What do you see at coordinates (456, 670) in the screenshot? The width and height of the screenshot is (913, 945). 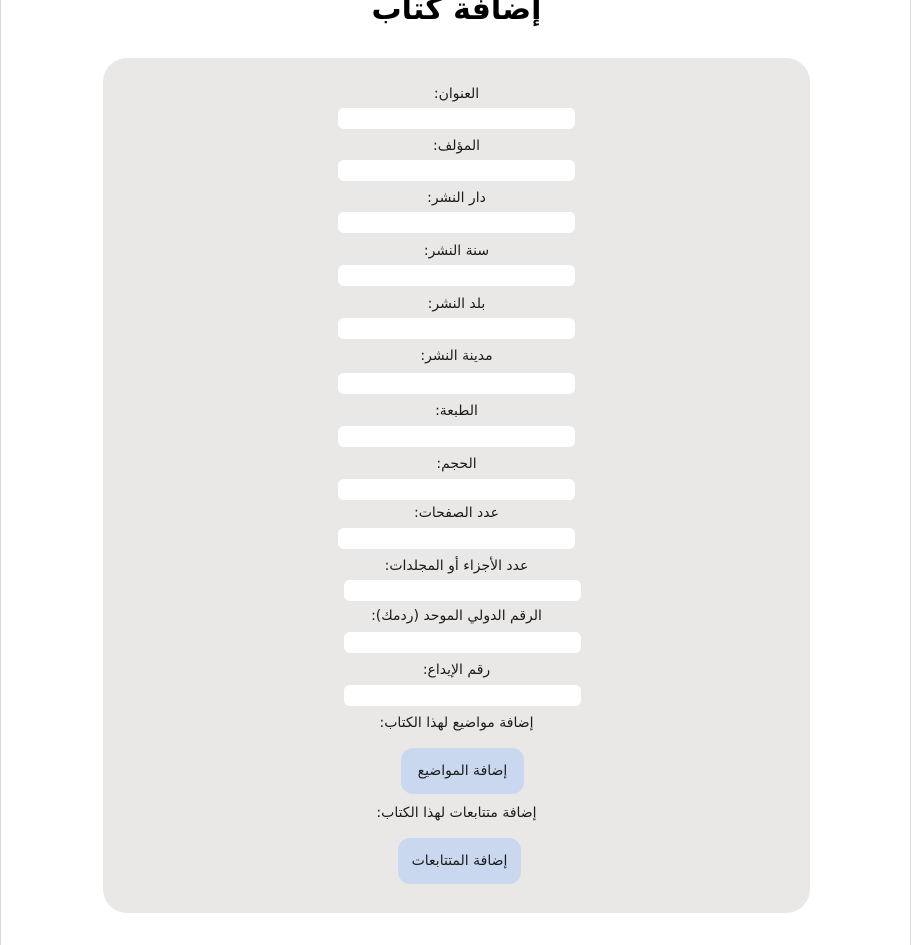 I see `deposit-number-label: رقم الإيداع:` at bounding box center [456, 670].